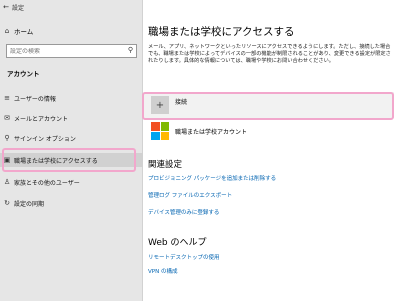  Describe the element at coordinates (7, 138) in the screenshot. I see `key-icon: ⚲` at that location.